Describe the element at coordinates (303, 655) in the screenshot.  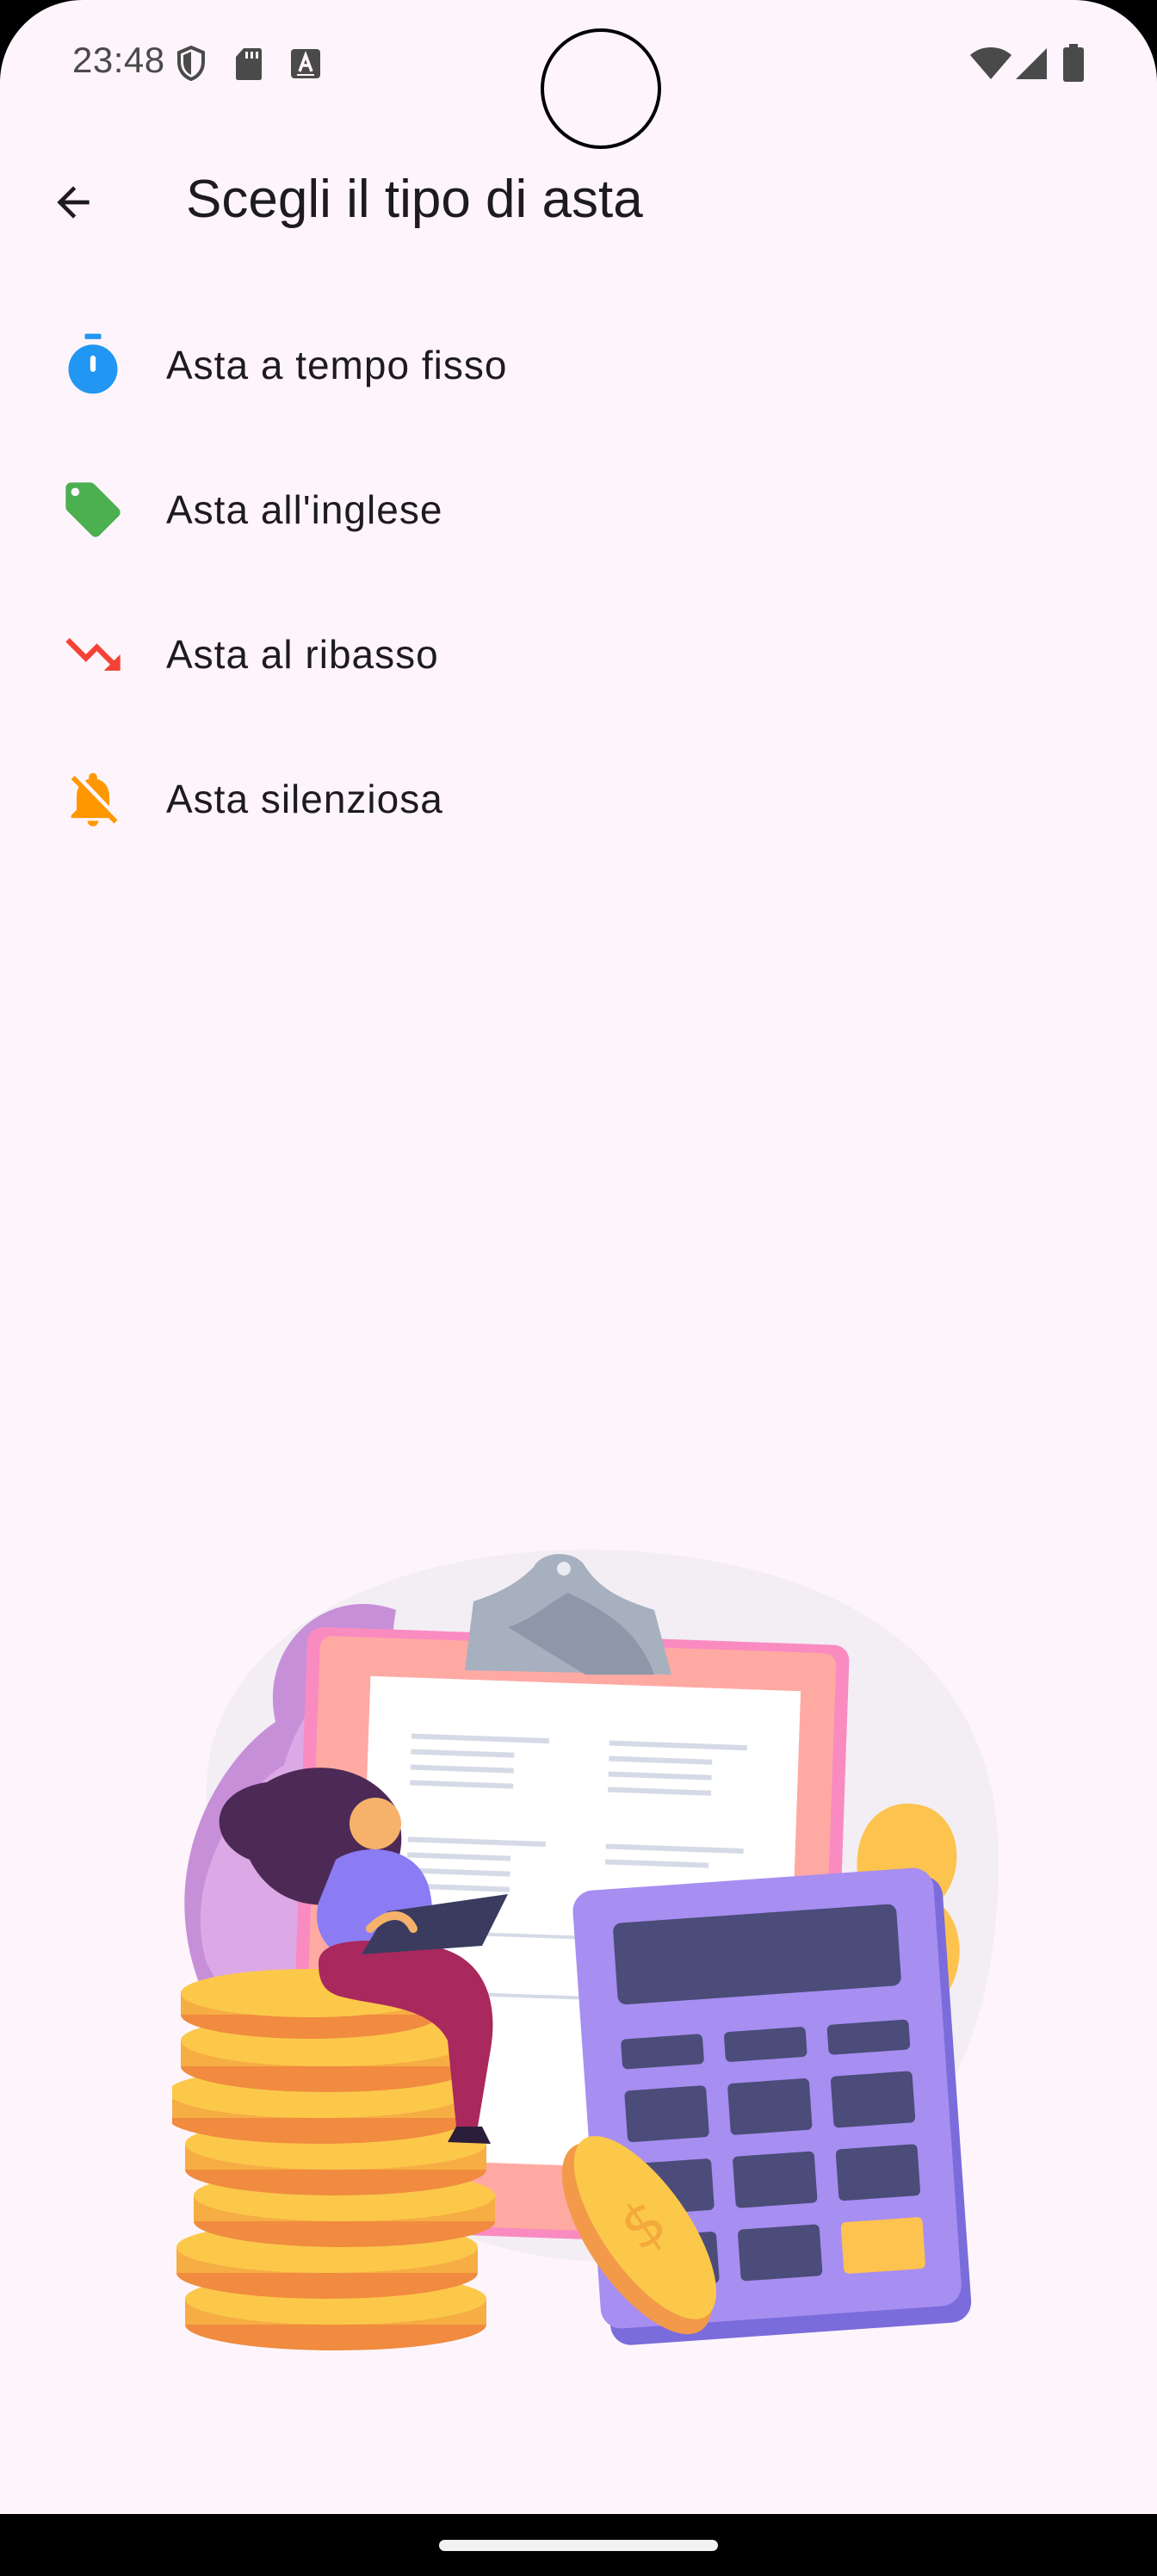
I see `list-item-label: Asta al ribasso` at that location.